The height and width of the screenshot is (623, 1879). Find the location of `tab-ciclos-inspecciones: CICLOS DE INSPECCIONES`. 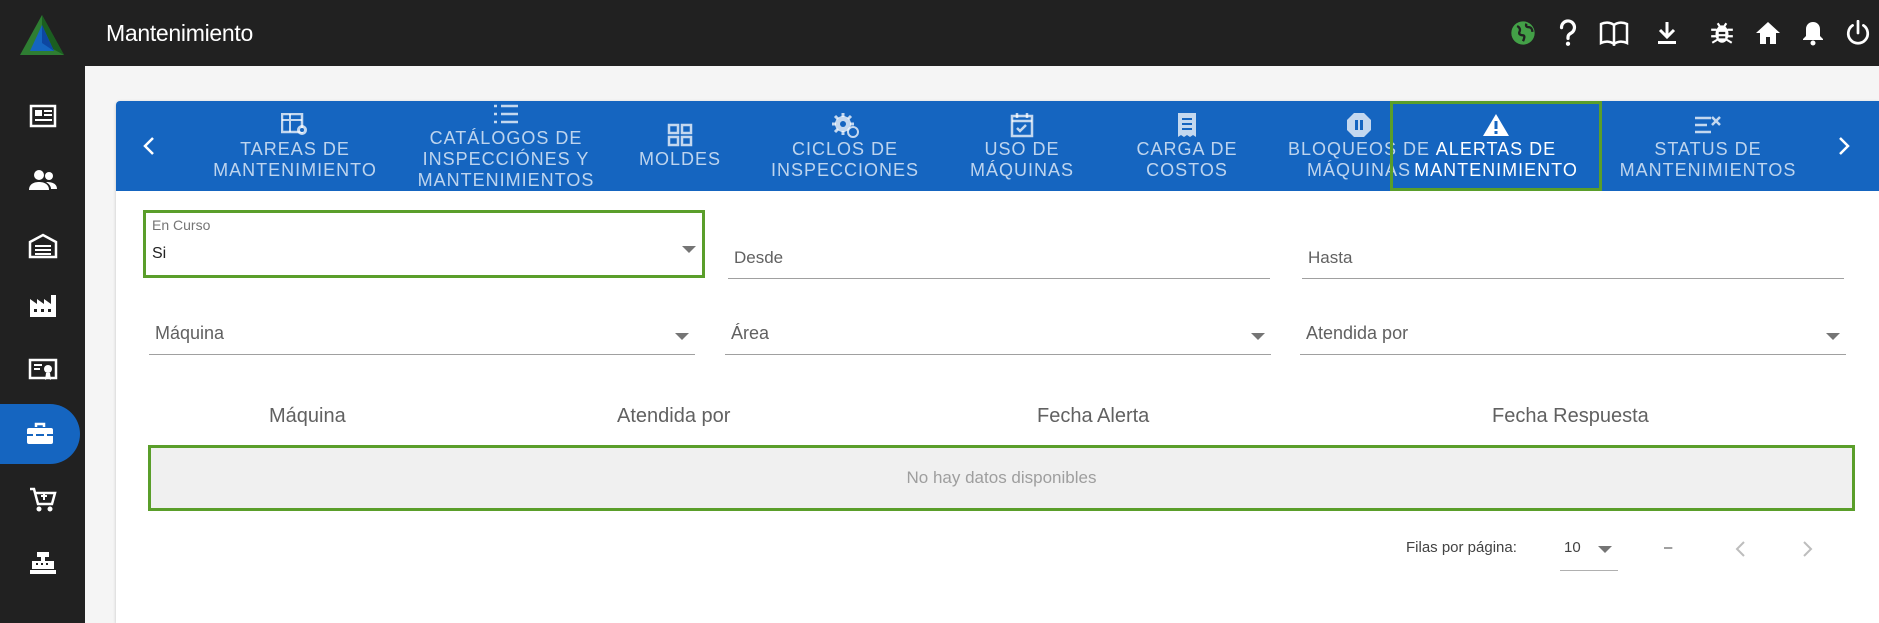

tab-ciclos-inspecciones: CICLOS DE INSPECCIONES is located at coordinates (845, 146).